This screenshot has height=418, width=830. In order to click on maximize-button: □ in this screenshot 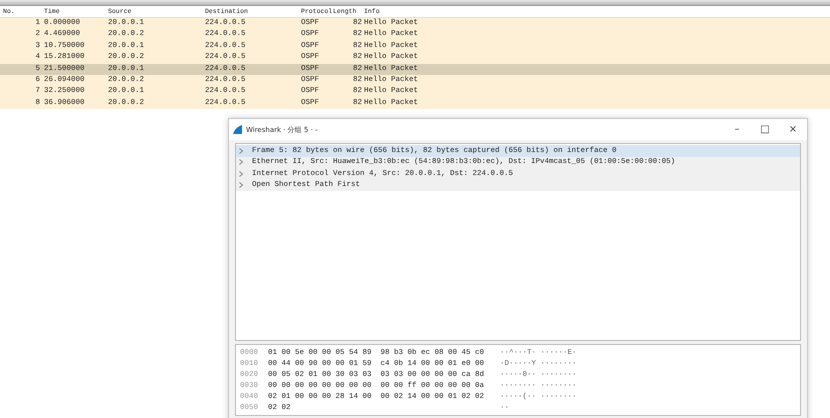, I will do `click(765, 129)`.